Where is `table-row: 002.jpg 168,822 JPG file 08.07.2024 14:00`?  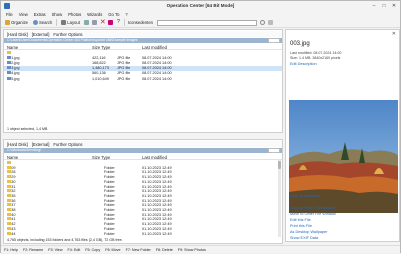 table-row: 002.jpg 168,822 JPG file 08.07.2024 14:00 is located at coordinates (143, 63).